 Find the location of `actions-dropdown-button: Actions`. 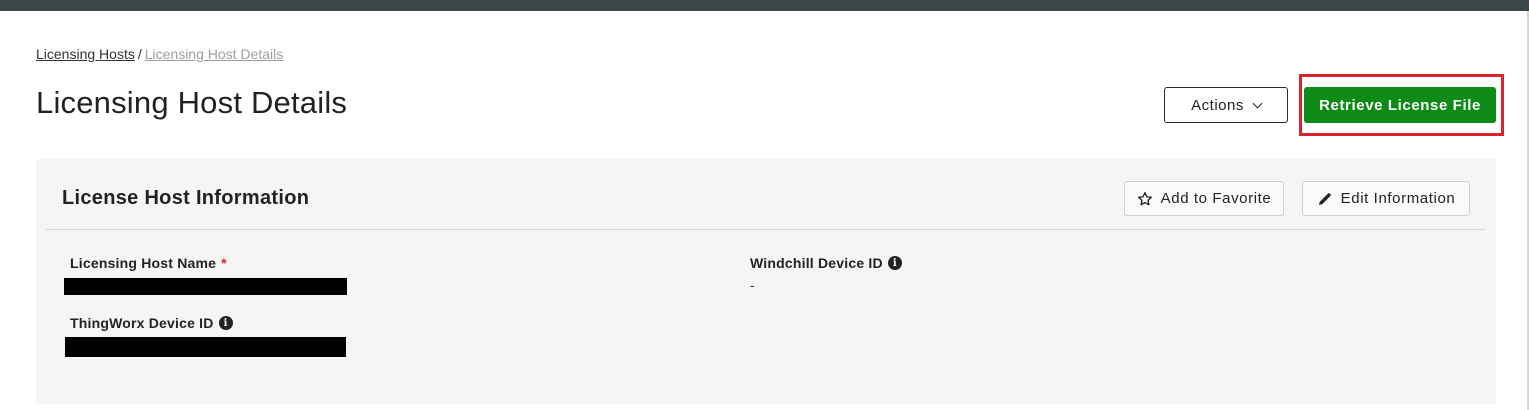

actions-dropdown-button: Actions is located at coordinates (1226, 105).